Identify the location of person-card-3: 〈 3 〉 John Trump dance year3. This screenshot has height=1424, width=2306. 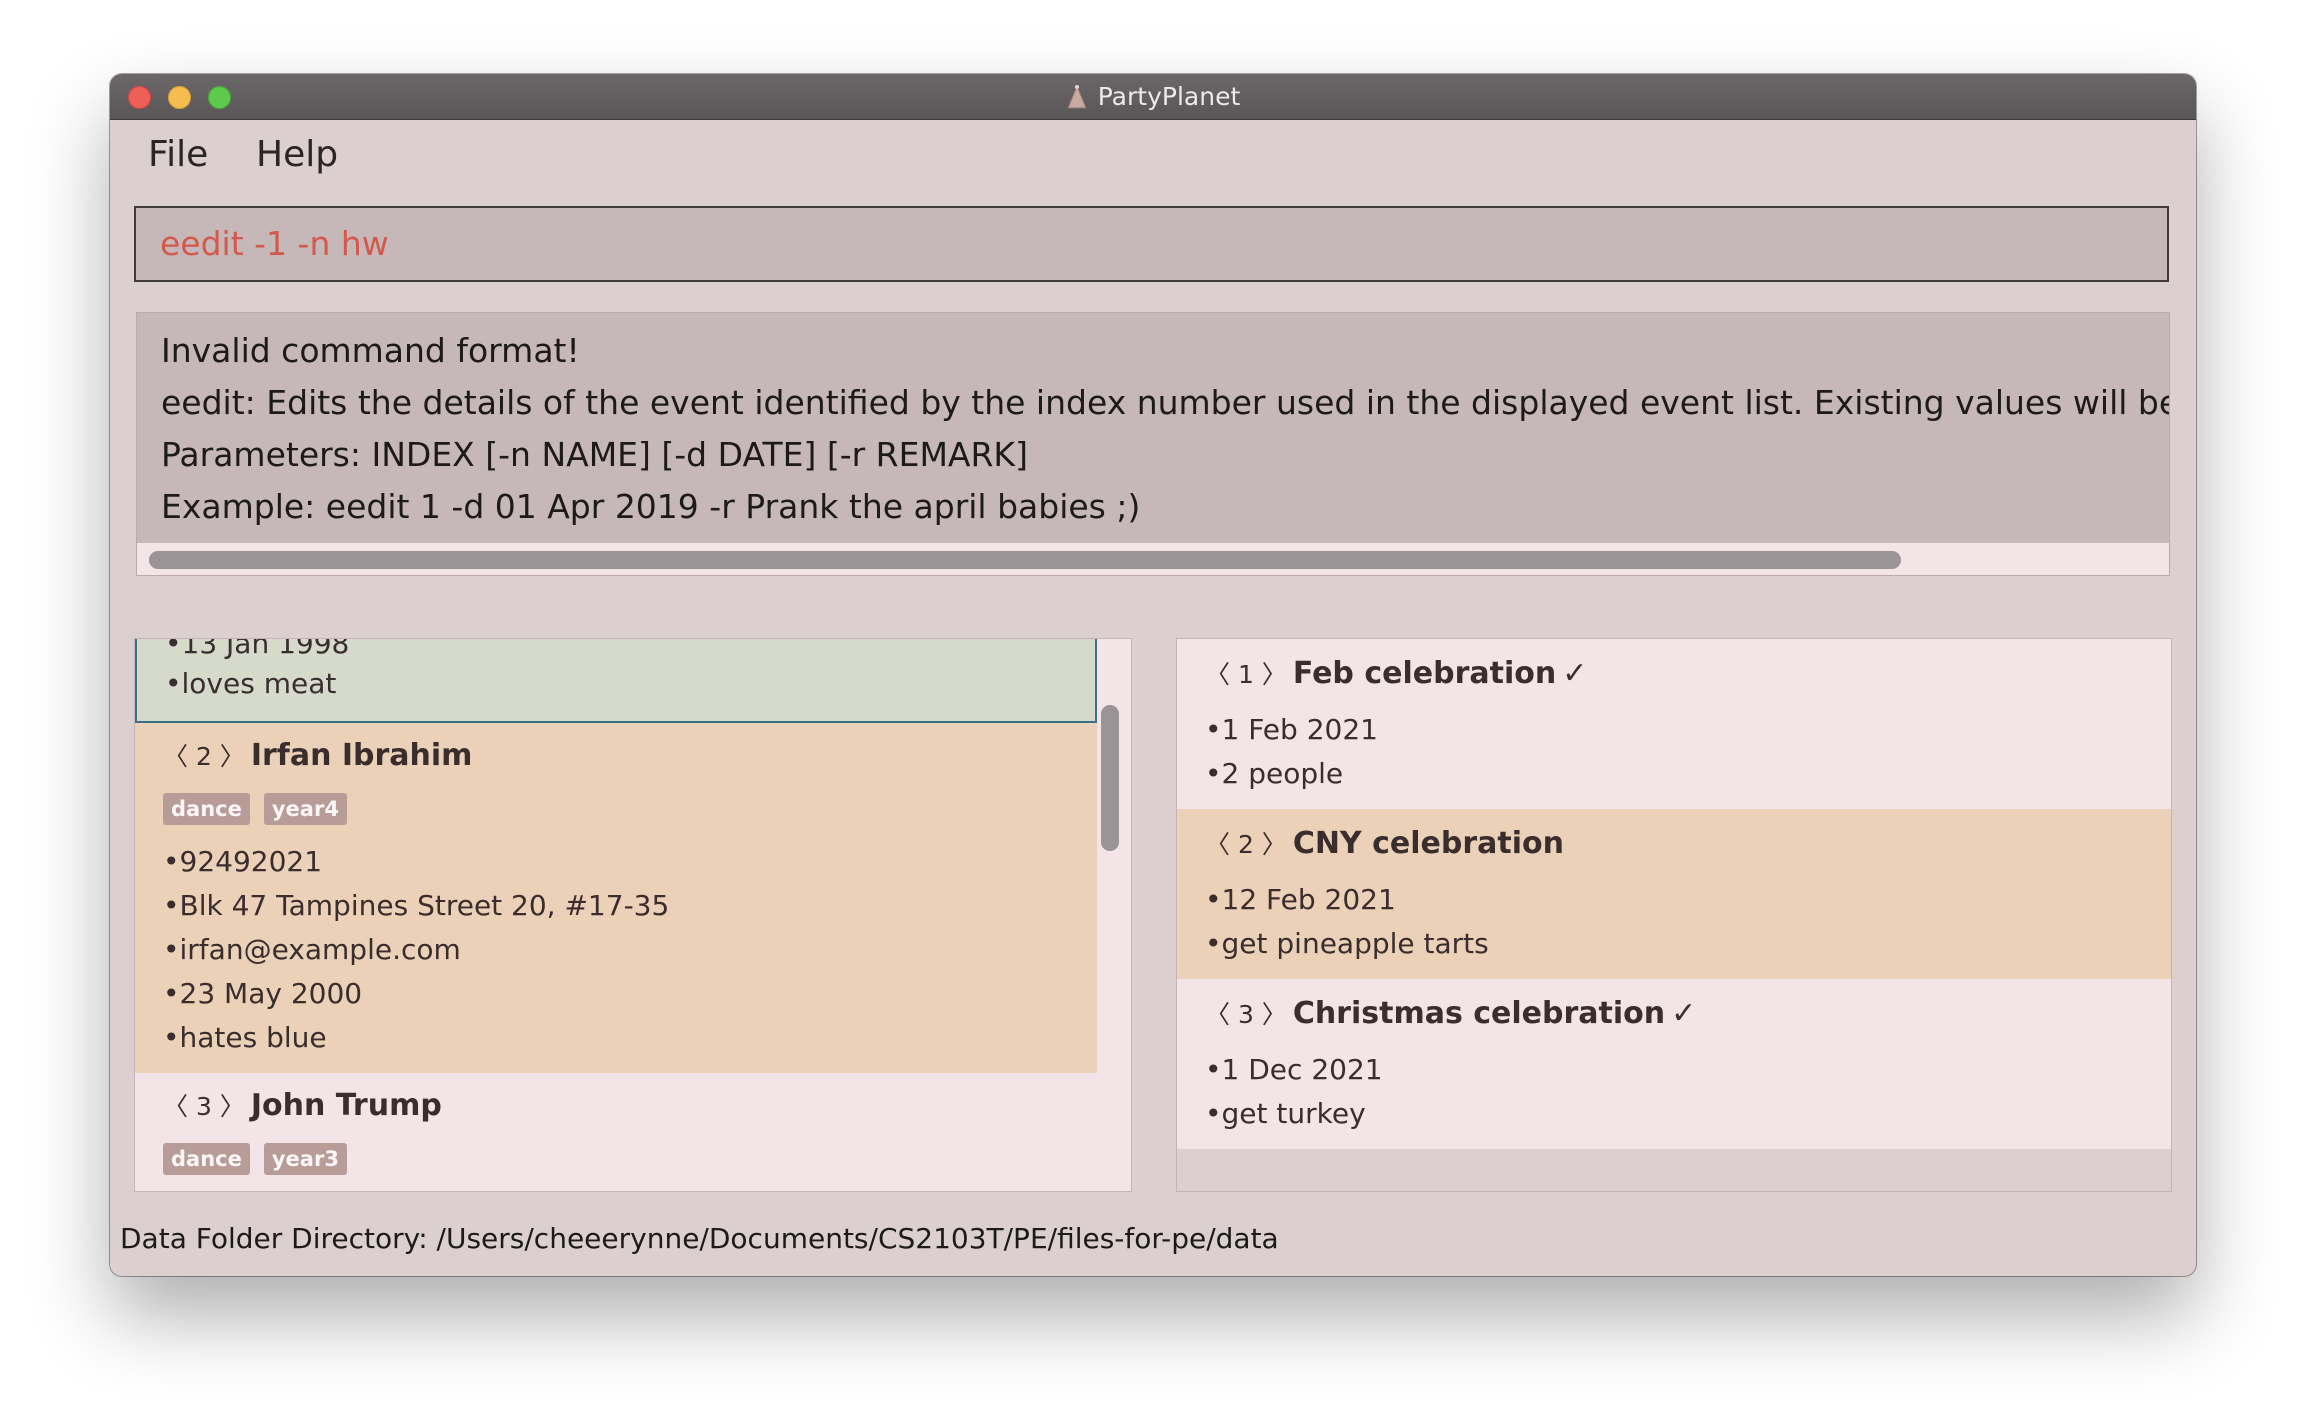
(616, 1132).